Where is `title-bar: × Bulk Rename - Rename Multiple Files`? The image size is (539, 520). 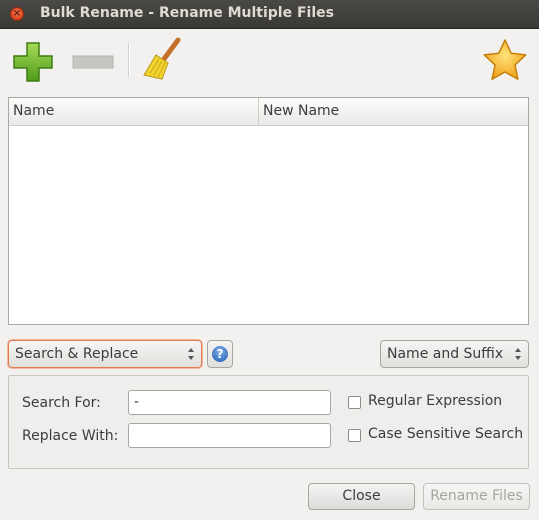 title-bar: × Bulk Rename - Rename Multiple Files is located at coordinates (269, 14).